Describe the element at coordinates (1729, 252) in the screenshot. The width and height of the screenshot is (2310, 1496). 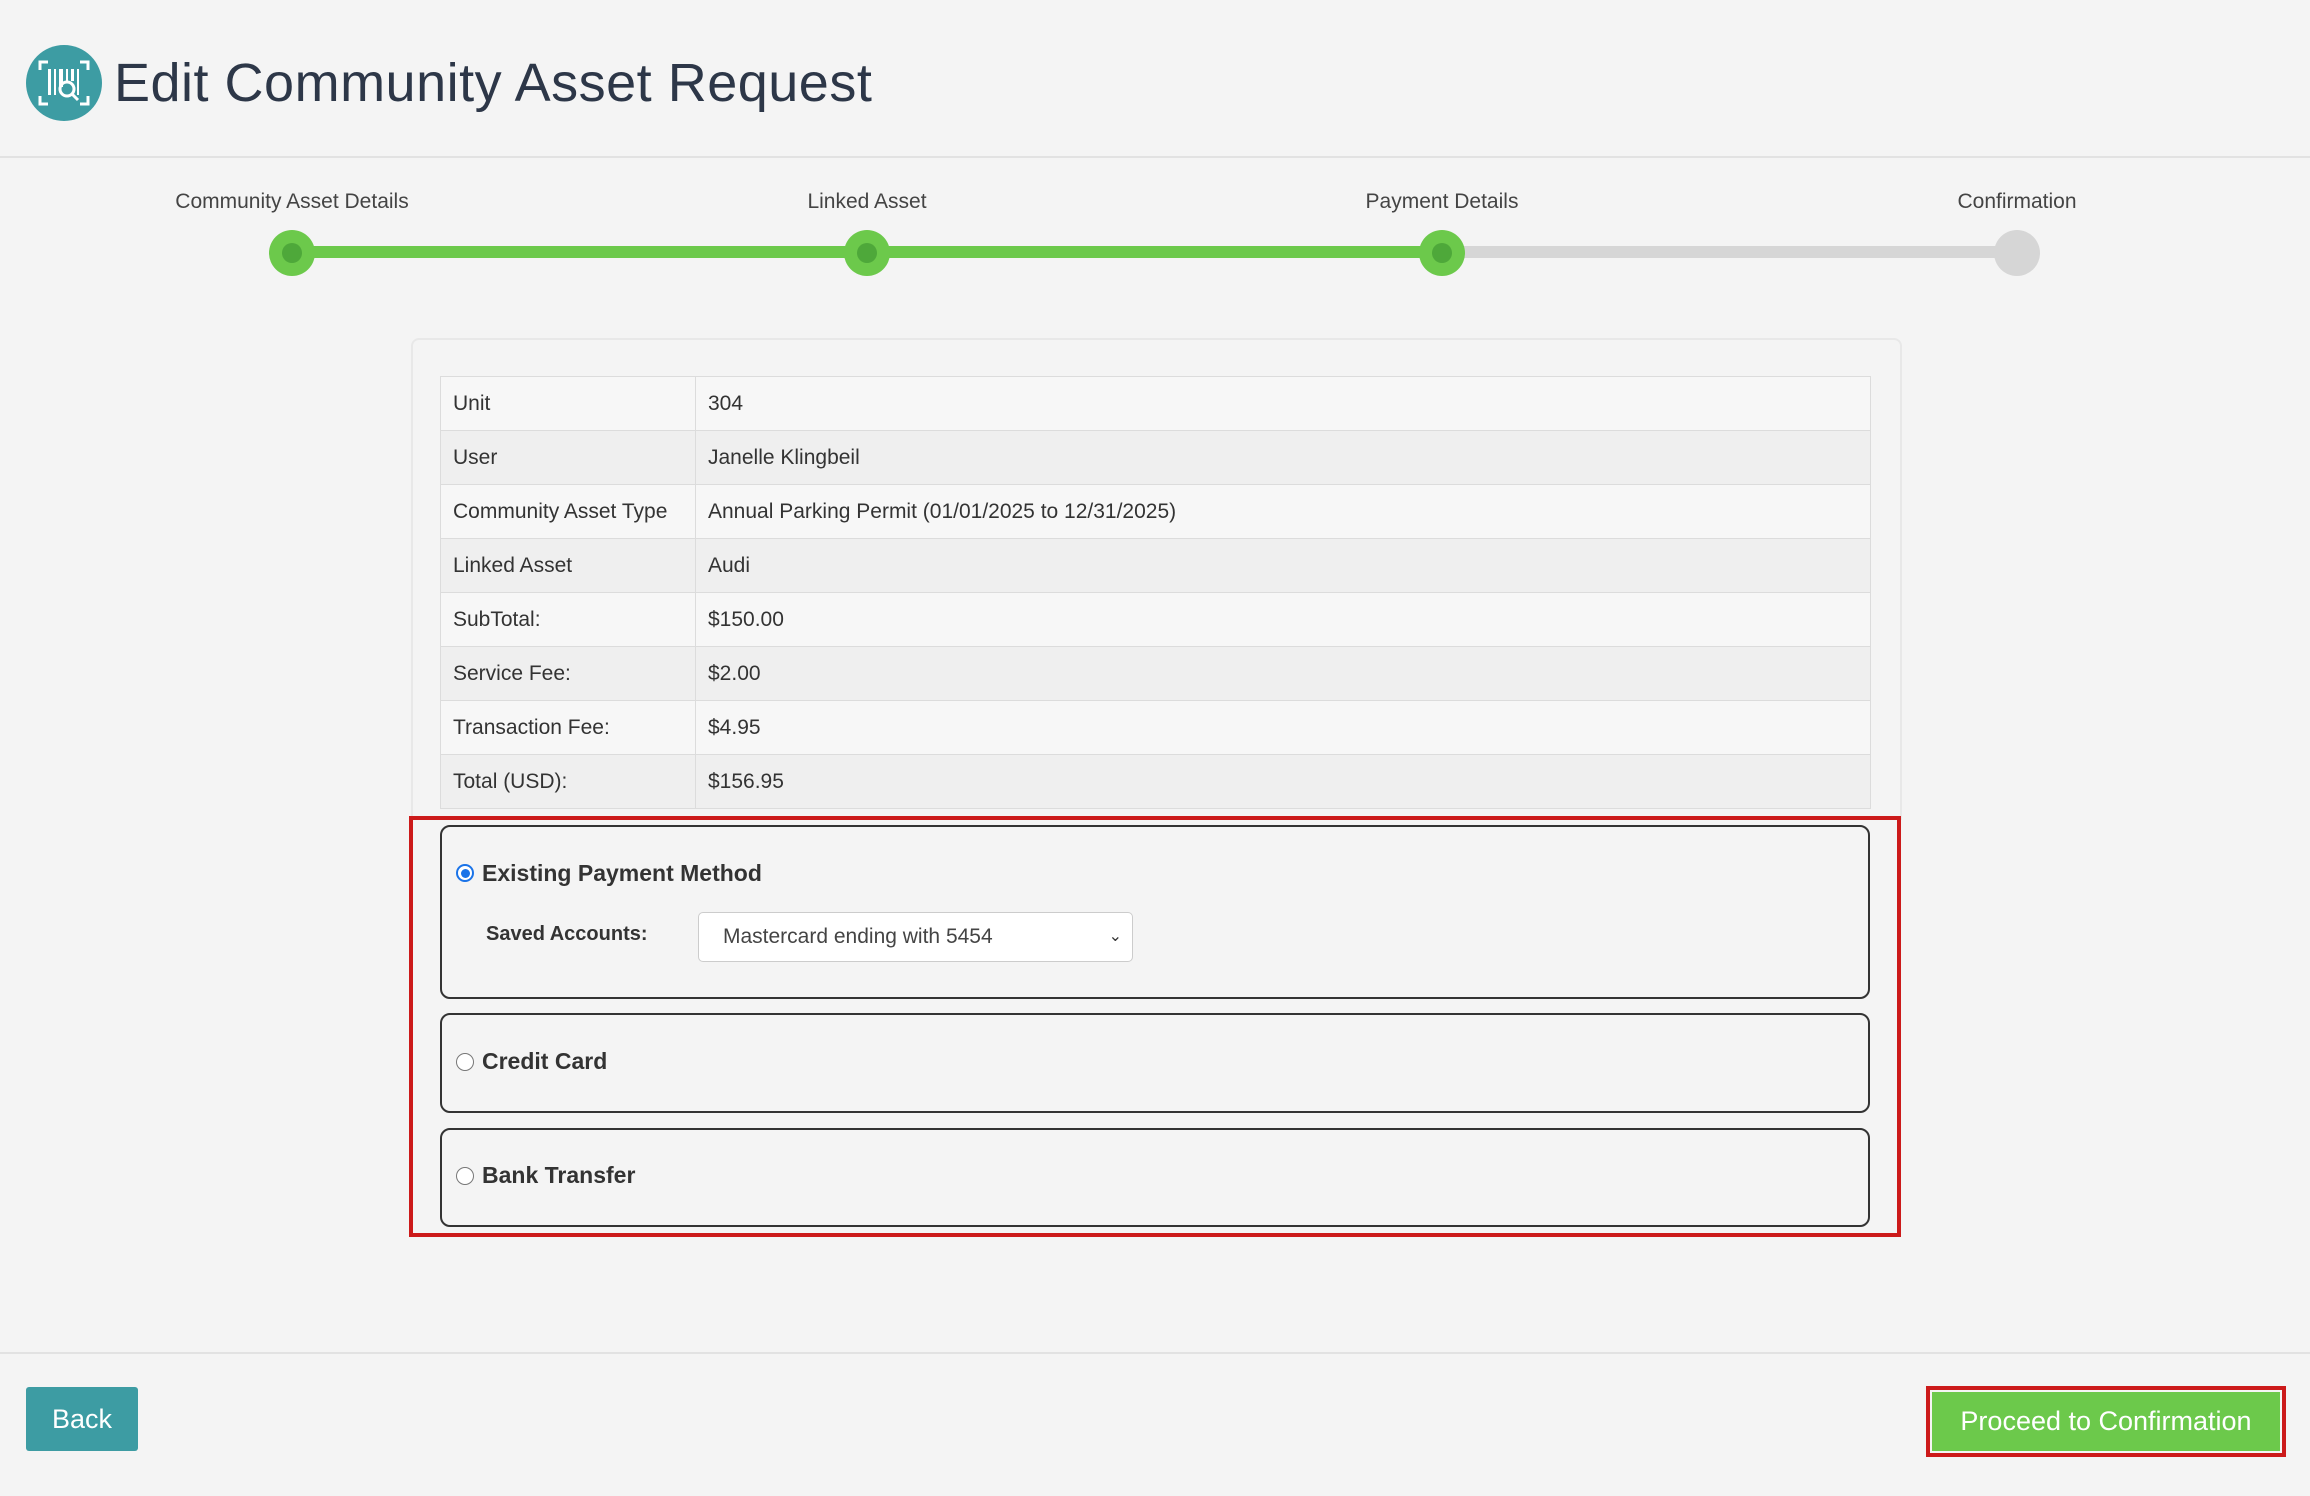
I see `stepper-track-pending` at that location.